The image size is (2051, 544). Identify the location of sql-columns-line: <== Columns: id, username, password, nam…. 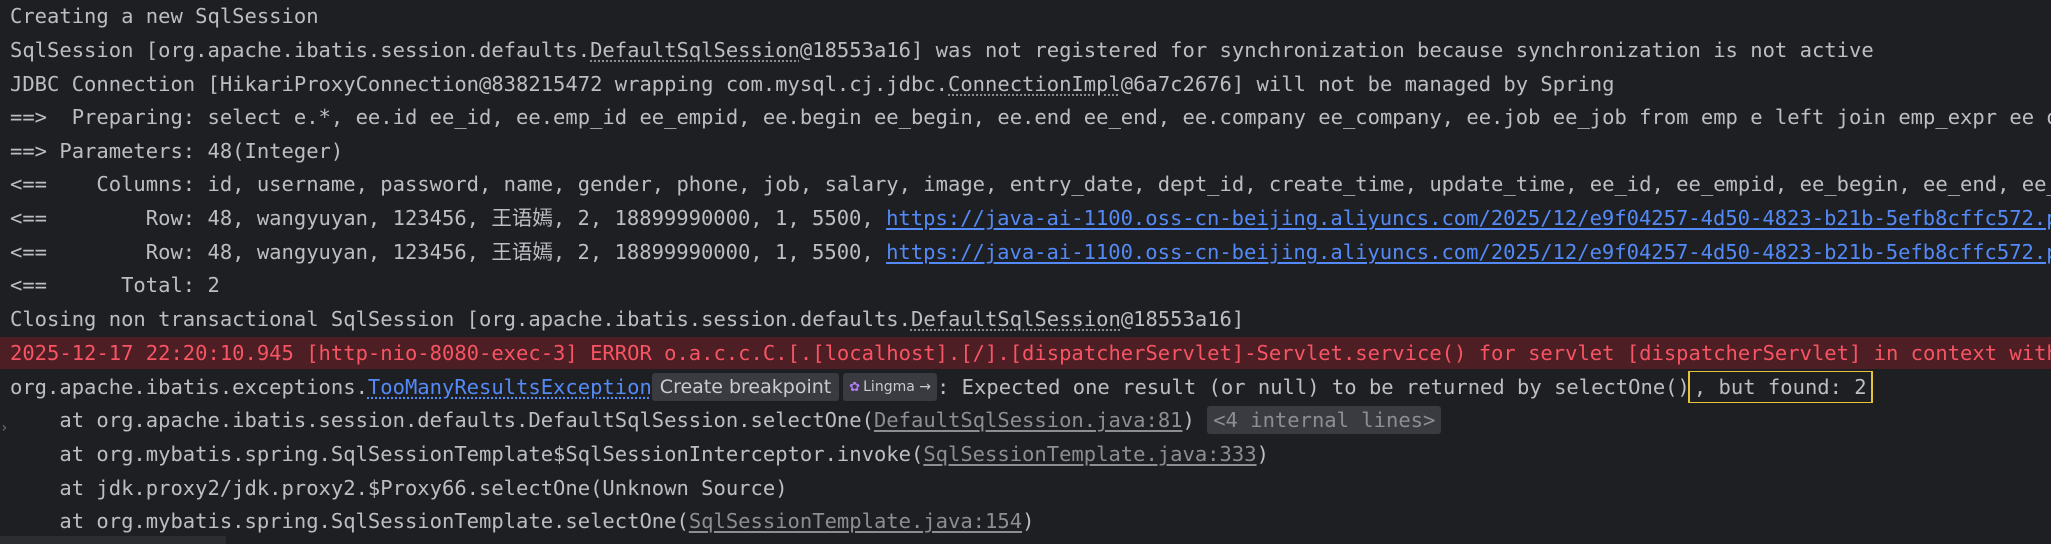
(1025, 184).